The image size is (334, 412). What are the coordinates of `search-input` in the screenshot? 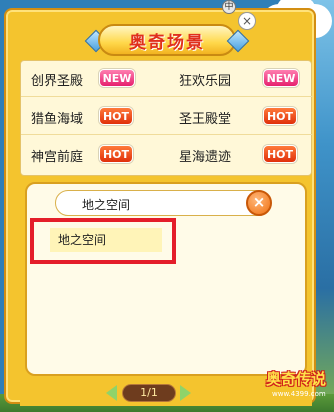 It's located at (162, 204).